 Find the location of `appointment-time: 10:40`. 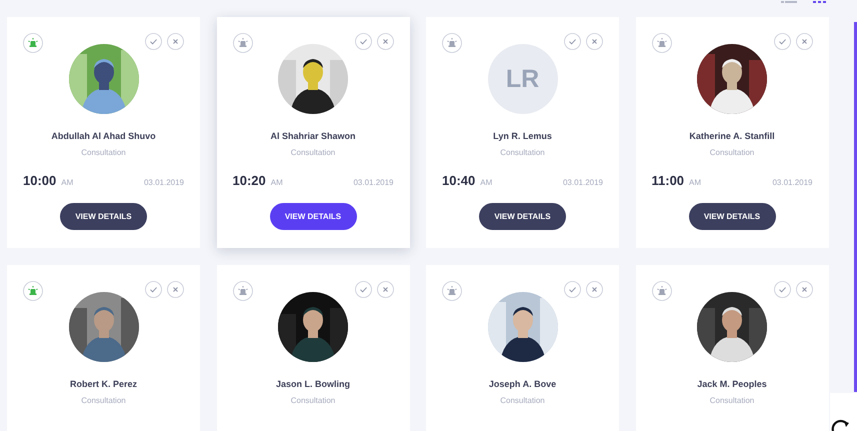

appointment-time: 10:40 is located at coordinates (459, 180).